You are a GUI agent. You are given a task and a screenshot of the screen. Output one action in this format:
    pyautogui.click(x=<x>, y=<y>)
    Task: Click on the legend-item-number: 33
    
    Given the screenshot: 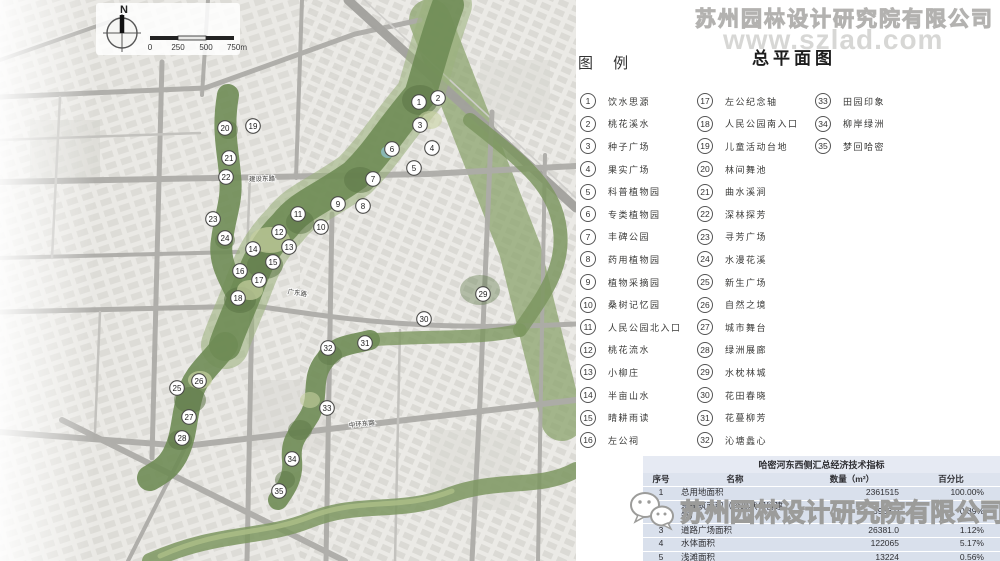 What is the action you would take?
    pyautogui.click(x=823, y=101)
    